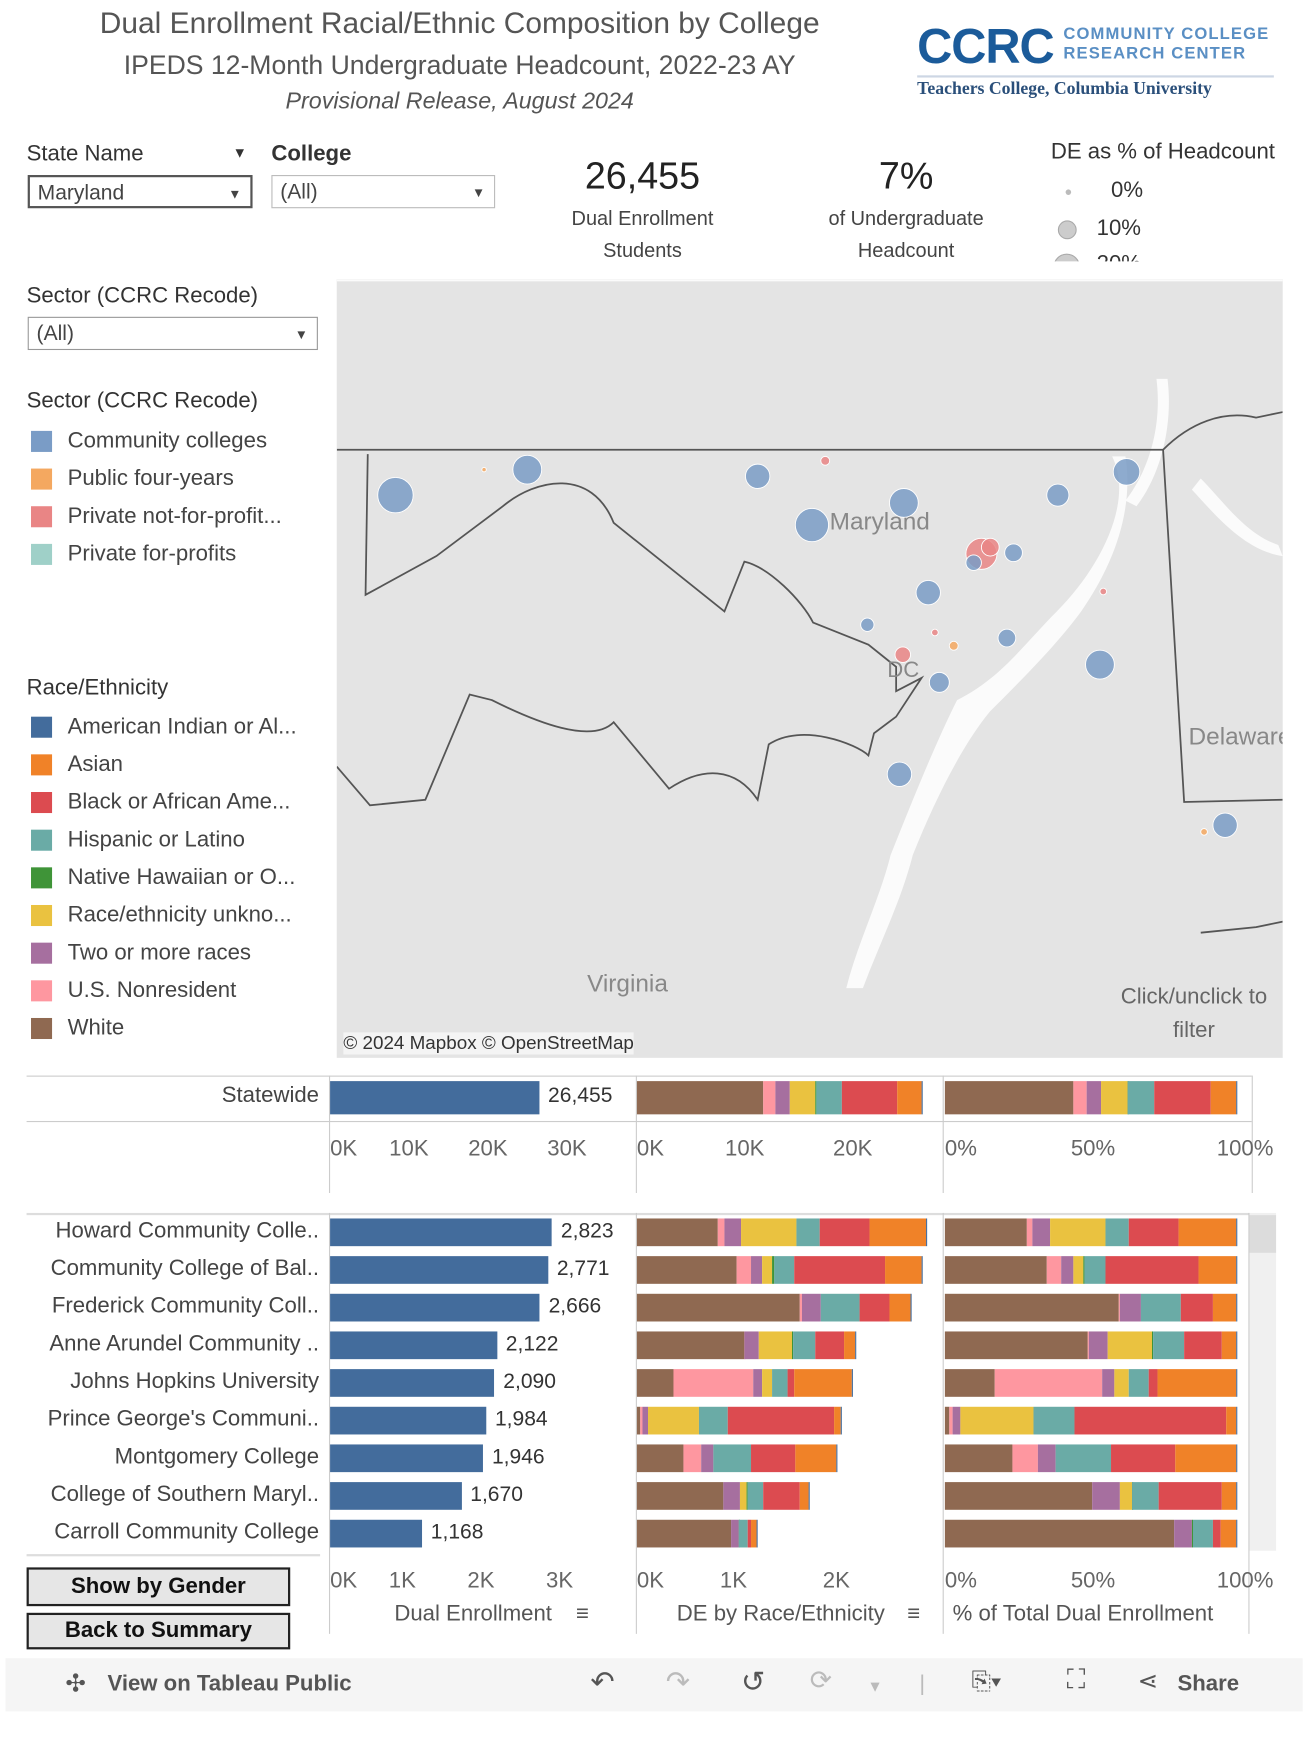 This screenshot has width=1306, height=1740. Describe the element at coordinates (1263, 1234) in the screenshot. I see `scrollbar-thumb` at that location.